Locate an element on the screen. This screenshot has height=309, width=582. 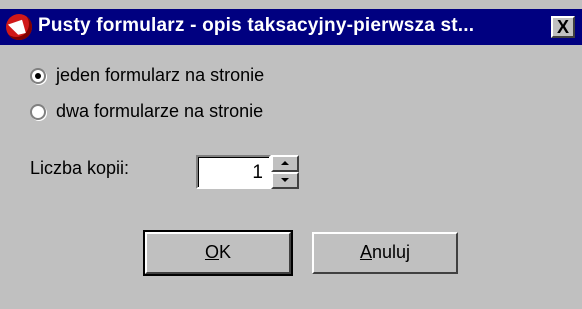
radio-button-unchecked is located at coordinates (38, 111).